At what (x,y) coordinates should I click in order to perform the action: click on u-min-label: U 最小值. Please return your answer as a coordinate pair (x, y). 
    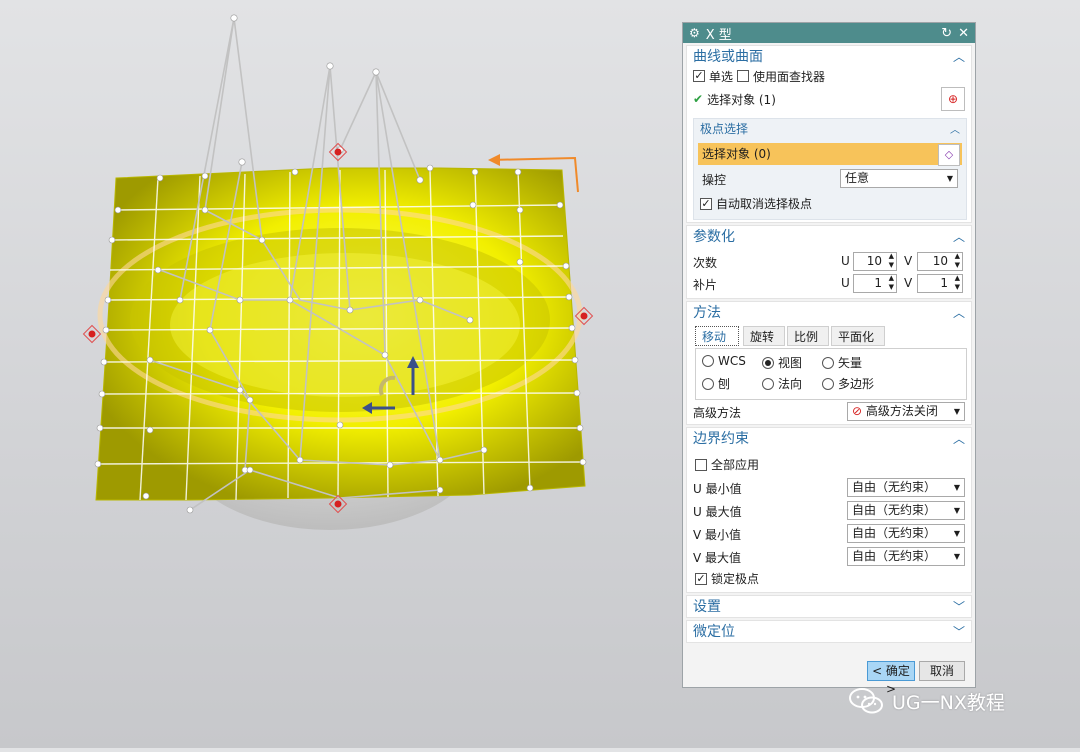
    Looking at the image, I should click on (717, 489).